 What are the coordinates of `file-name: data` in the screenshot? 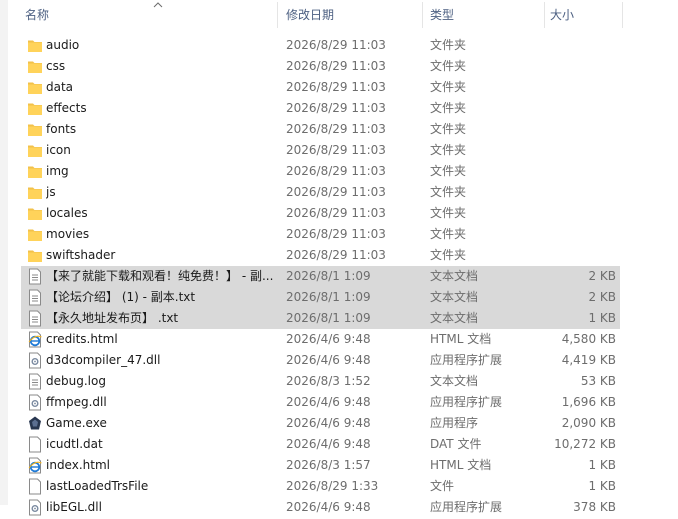 It's located at (60, 87).